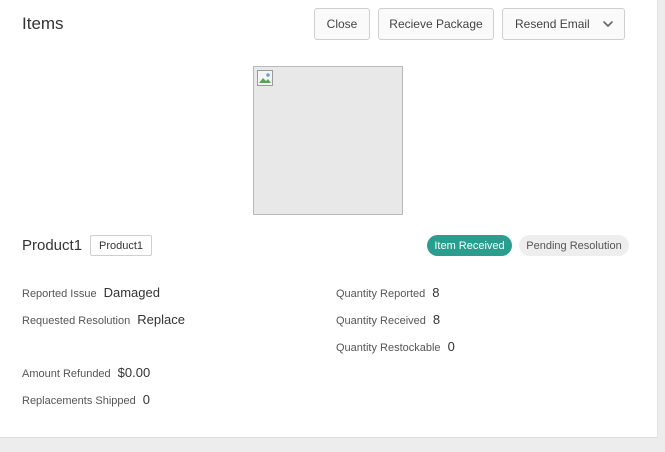 The image size is (665, 452). What do you see at coordinates (146, 399) in the screenshot?
I see `replacements-shipped-value: 0` at bounding box center [146, 399].